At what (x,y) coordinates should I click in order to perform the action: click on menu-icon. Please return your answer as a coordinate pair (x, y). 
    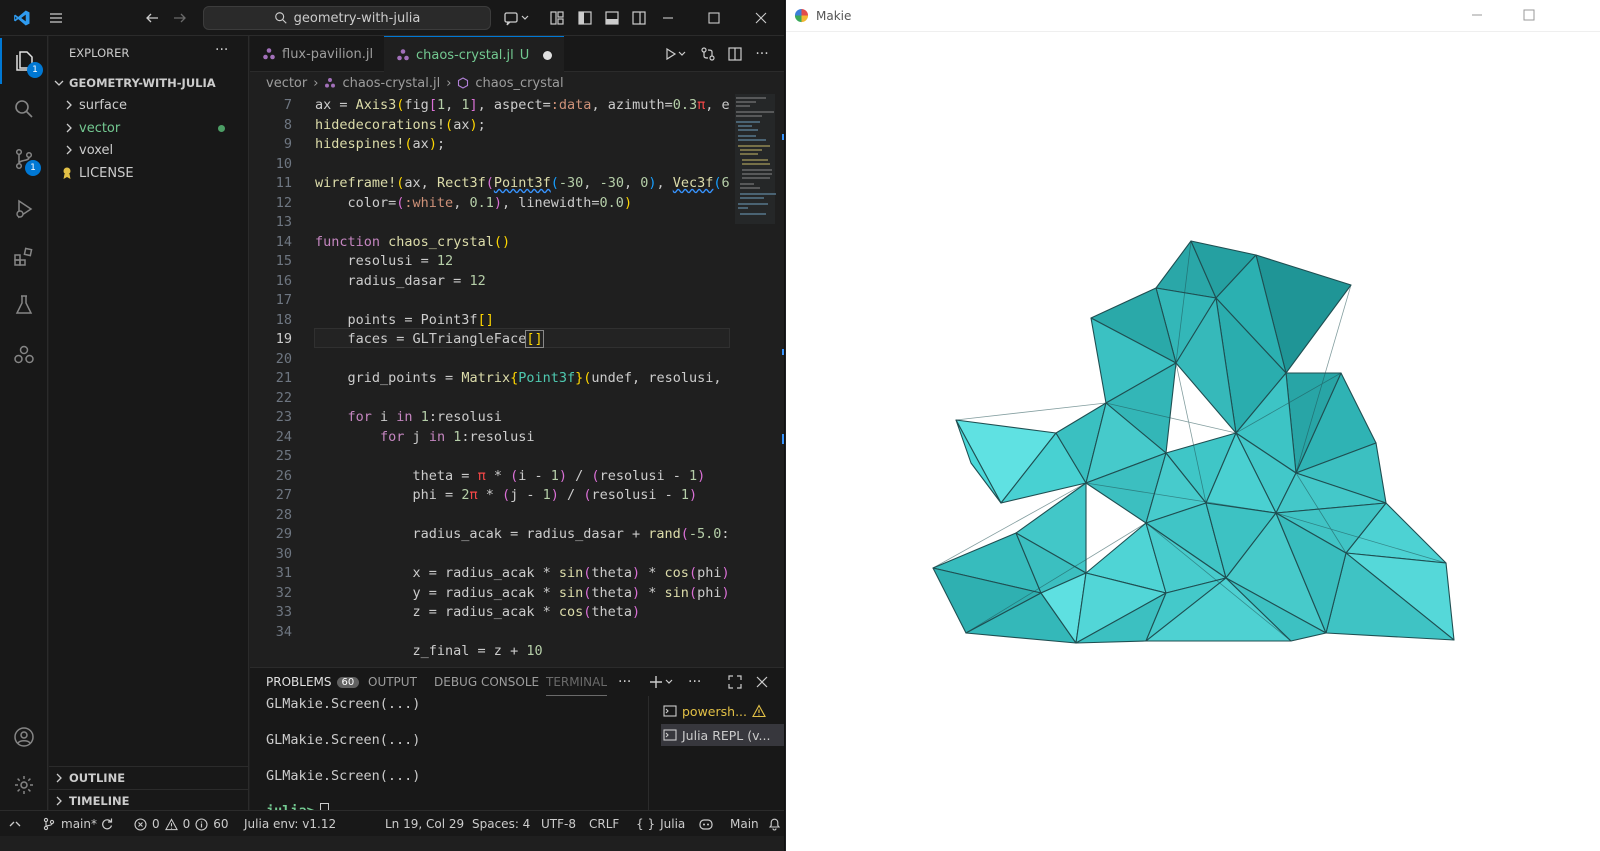
    Looking at the image, I should click on (56, 18).